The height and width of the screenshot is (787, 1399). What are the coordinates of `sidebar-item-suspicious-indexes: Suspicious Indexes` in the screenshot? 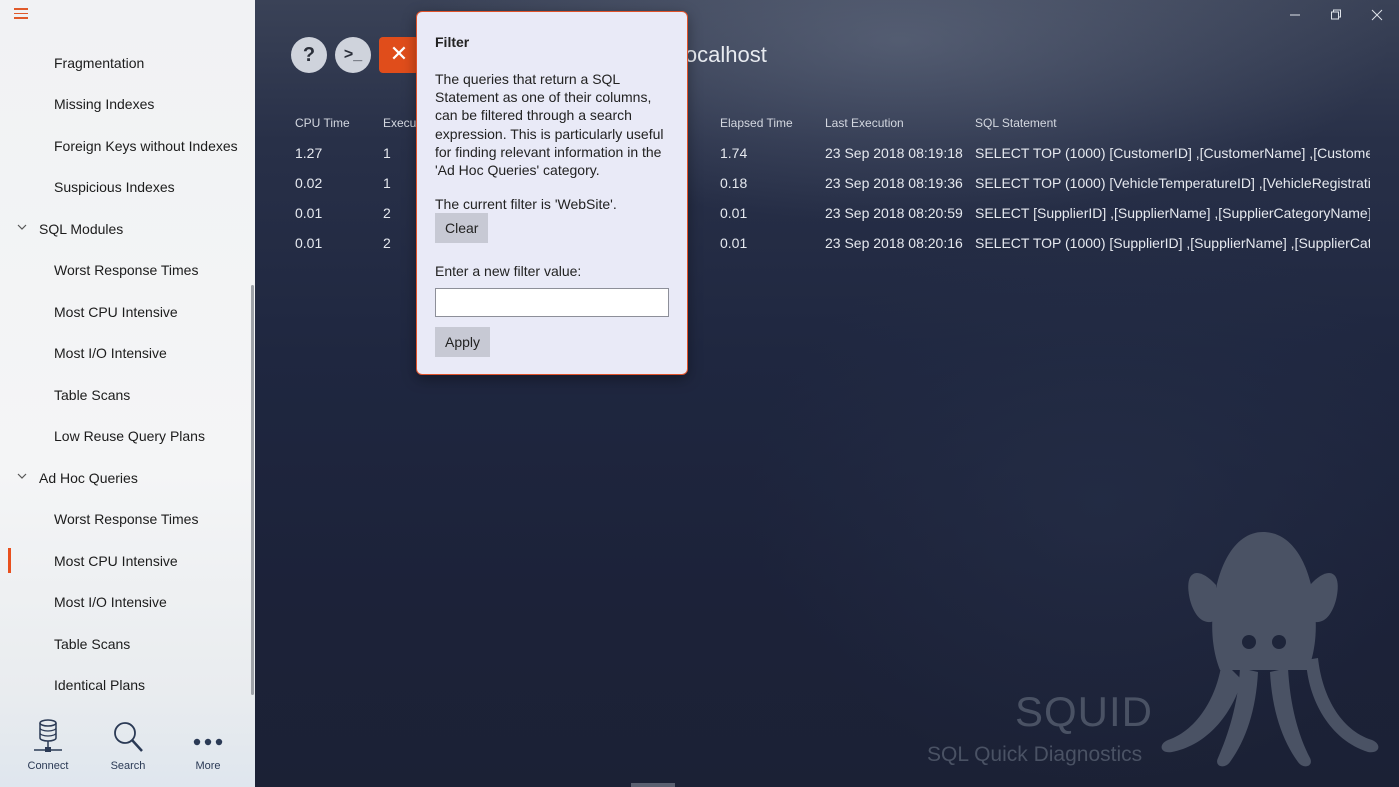 It's located at (126, 188).